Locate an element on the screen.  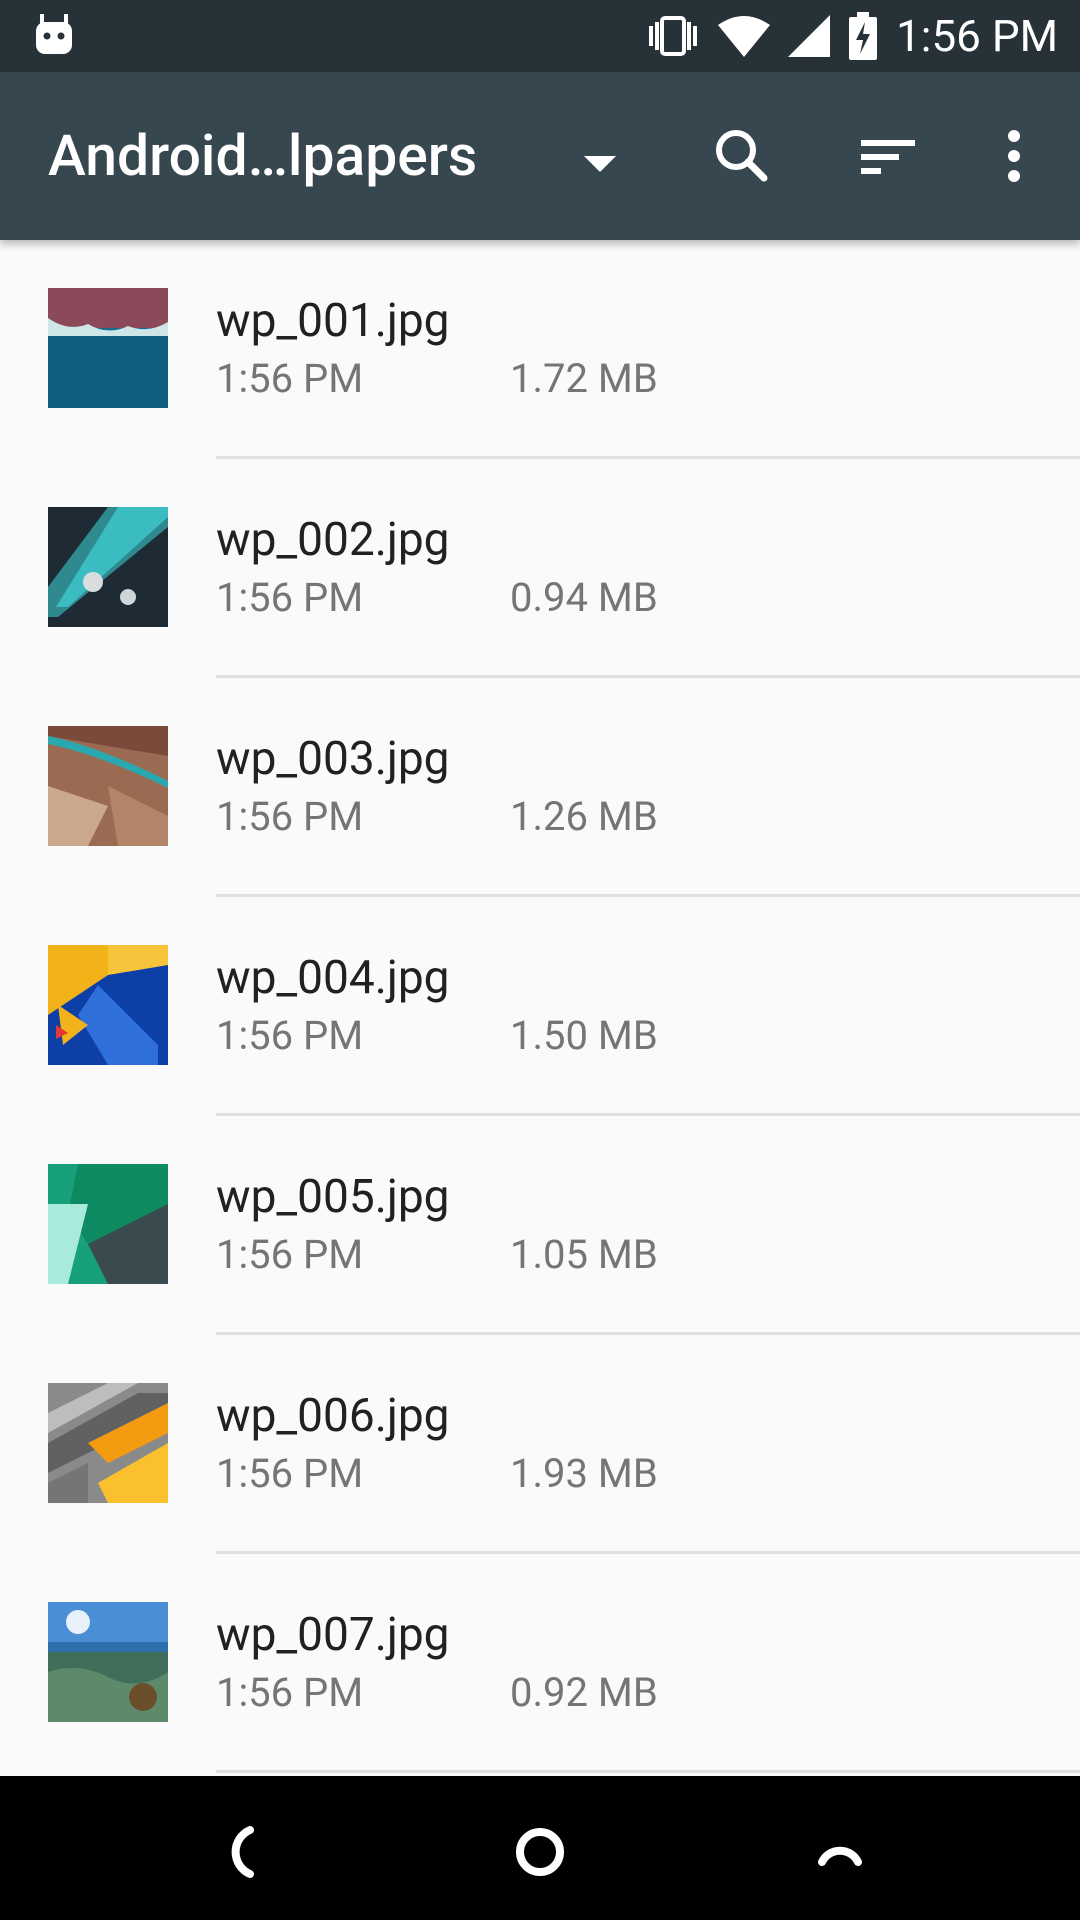
file-size: 0.92 MB is located at coordinates (584, 1692).